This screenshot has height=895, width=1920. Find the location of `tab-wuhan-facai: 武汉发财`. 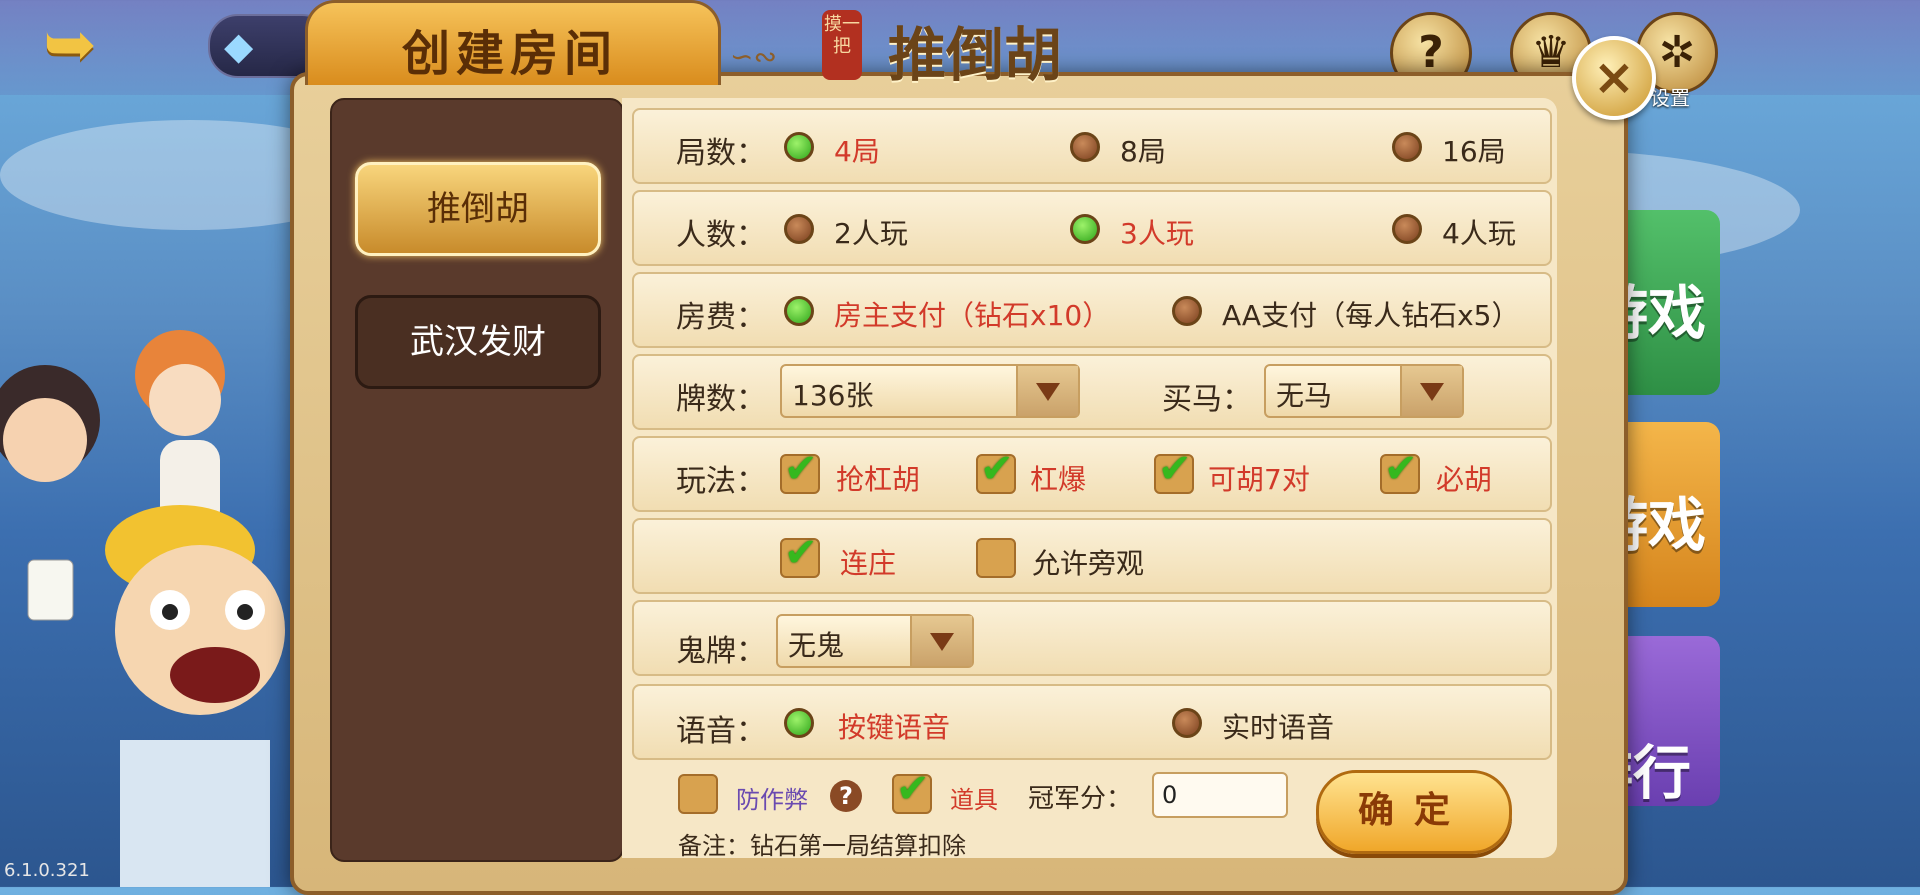

tab-wuhan-facai: 武汉发财 is located at coordinates (478, 342).